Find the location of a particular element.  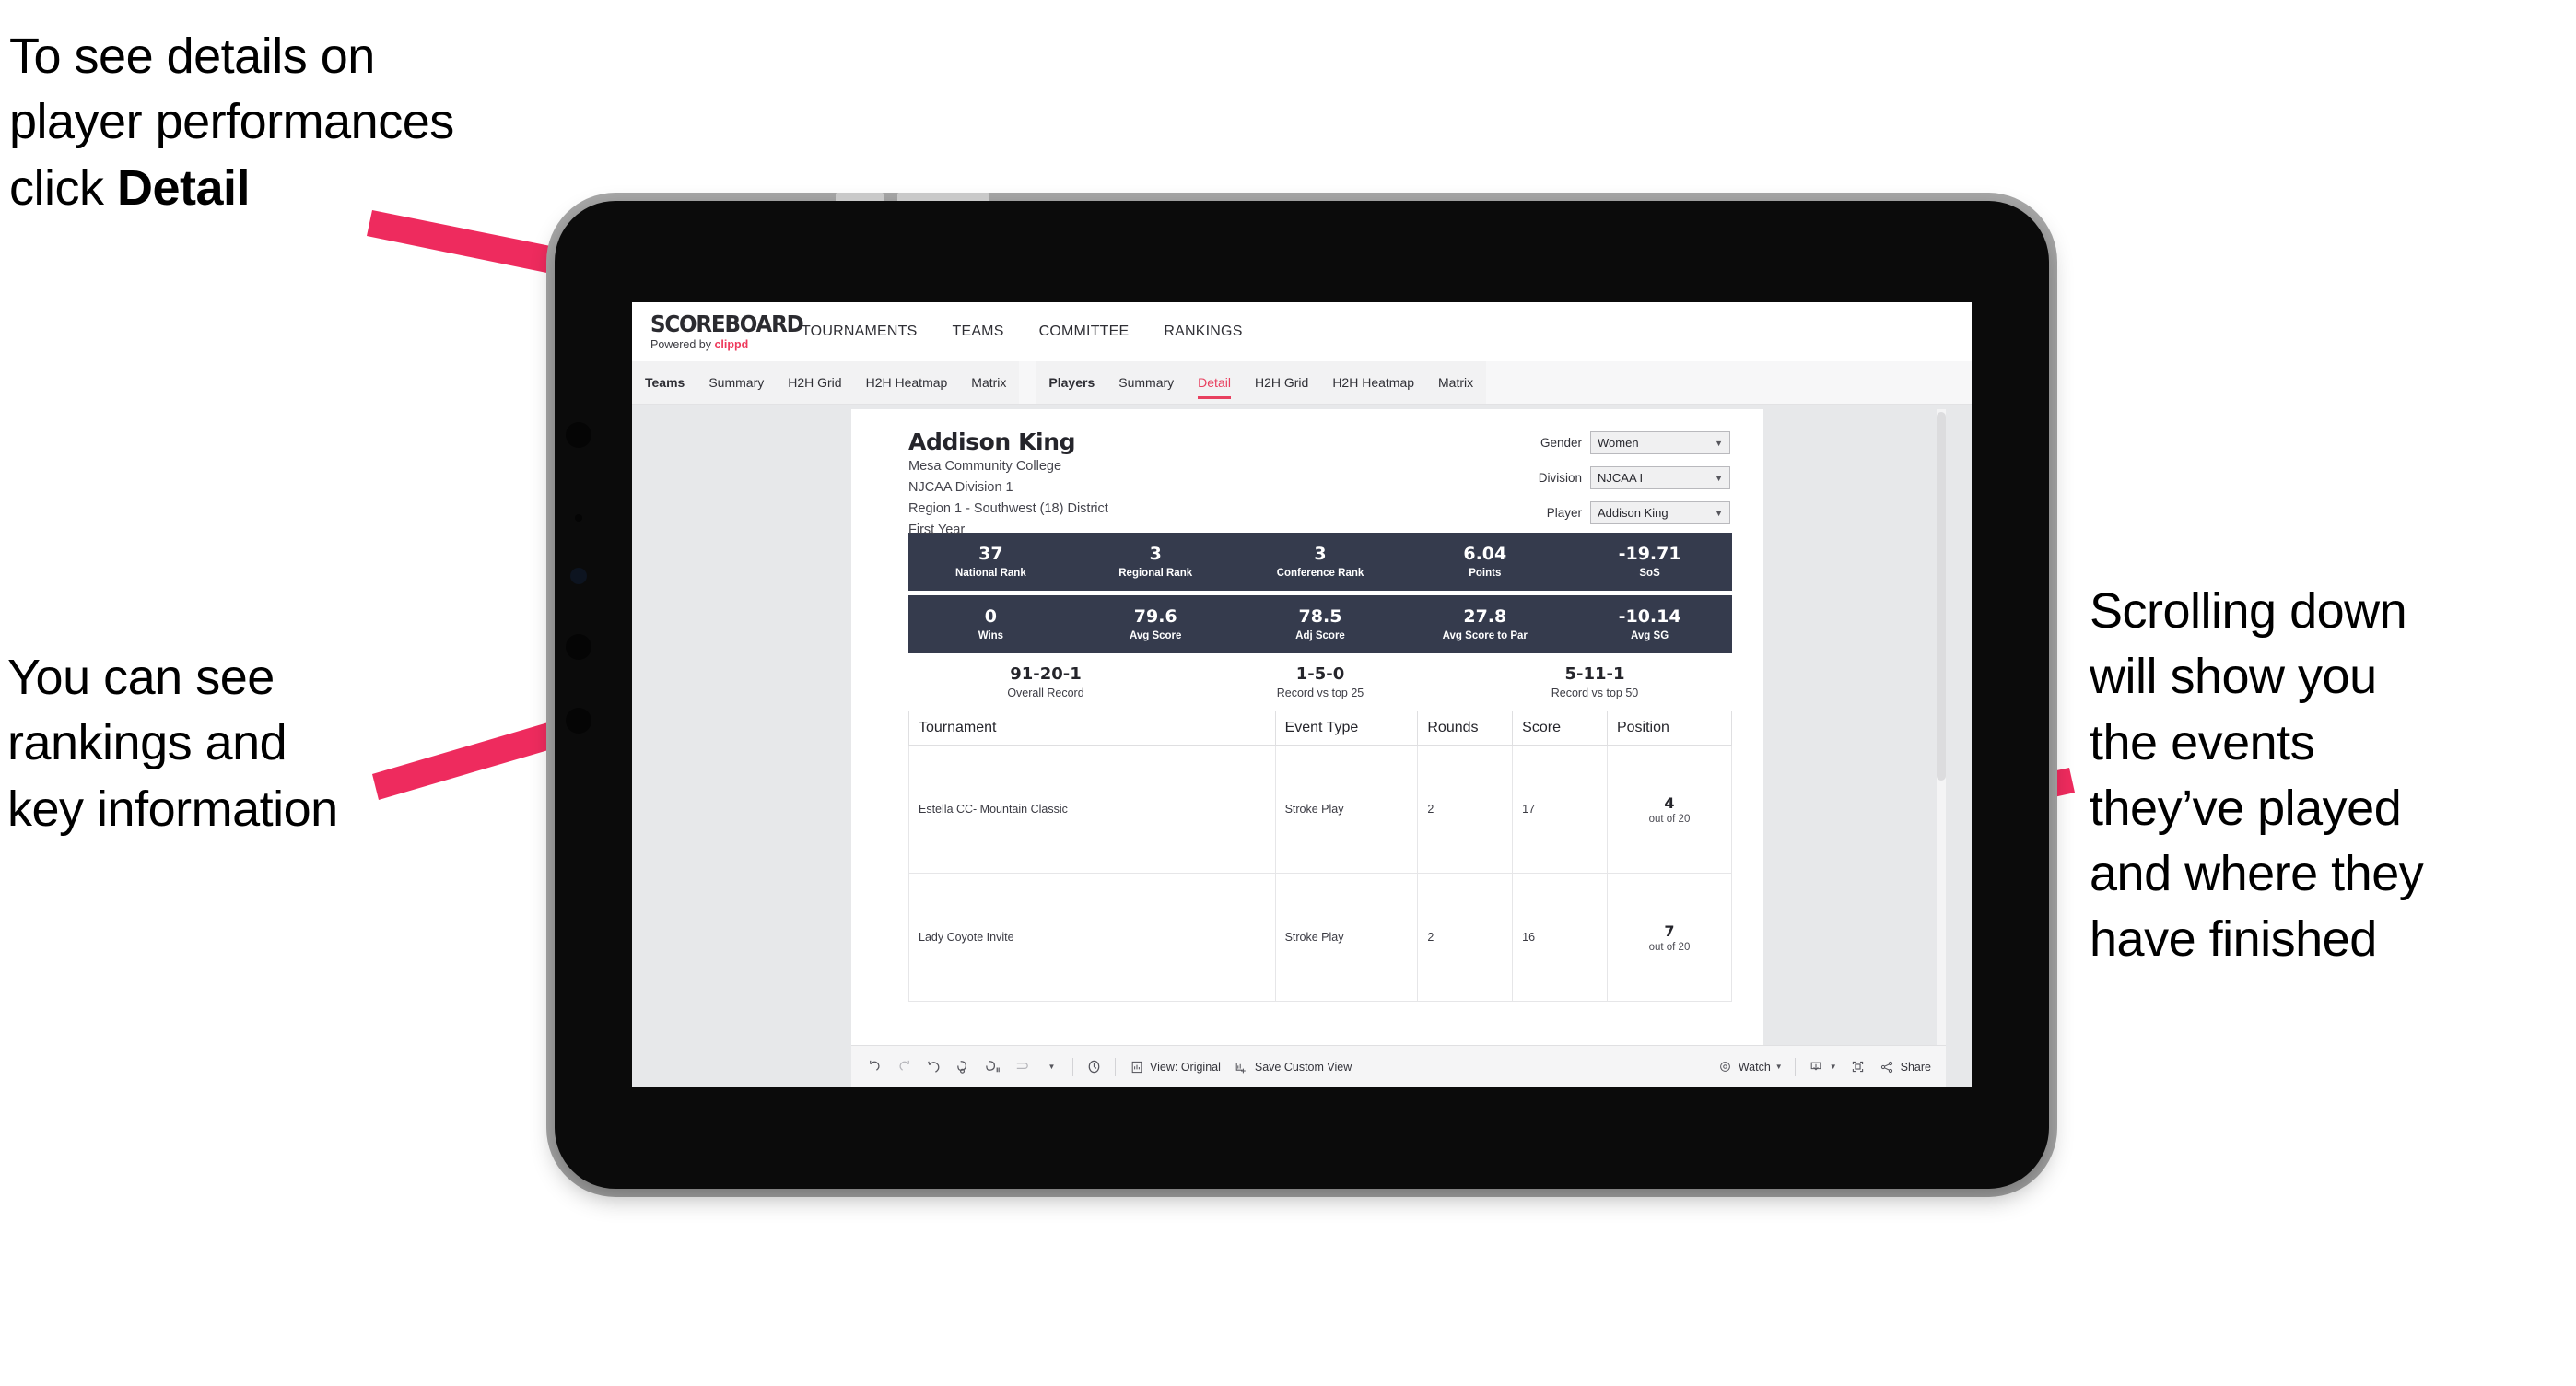

stat-points: 6.04 Points is located at coordinates (1484, 561).